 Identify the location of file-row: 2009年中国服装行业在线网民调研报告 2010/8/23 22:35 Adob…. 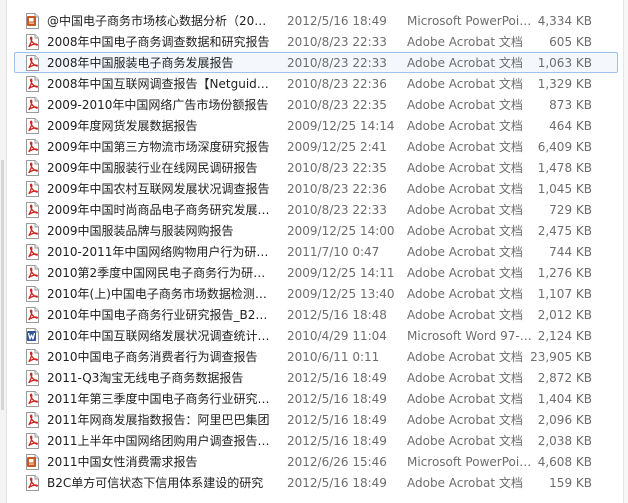
(316, 167).